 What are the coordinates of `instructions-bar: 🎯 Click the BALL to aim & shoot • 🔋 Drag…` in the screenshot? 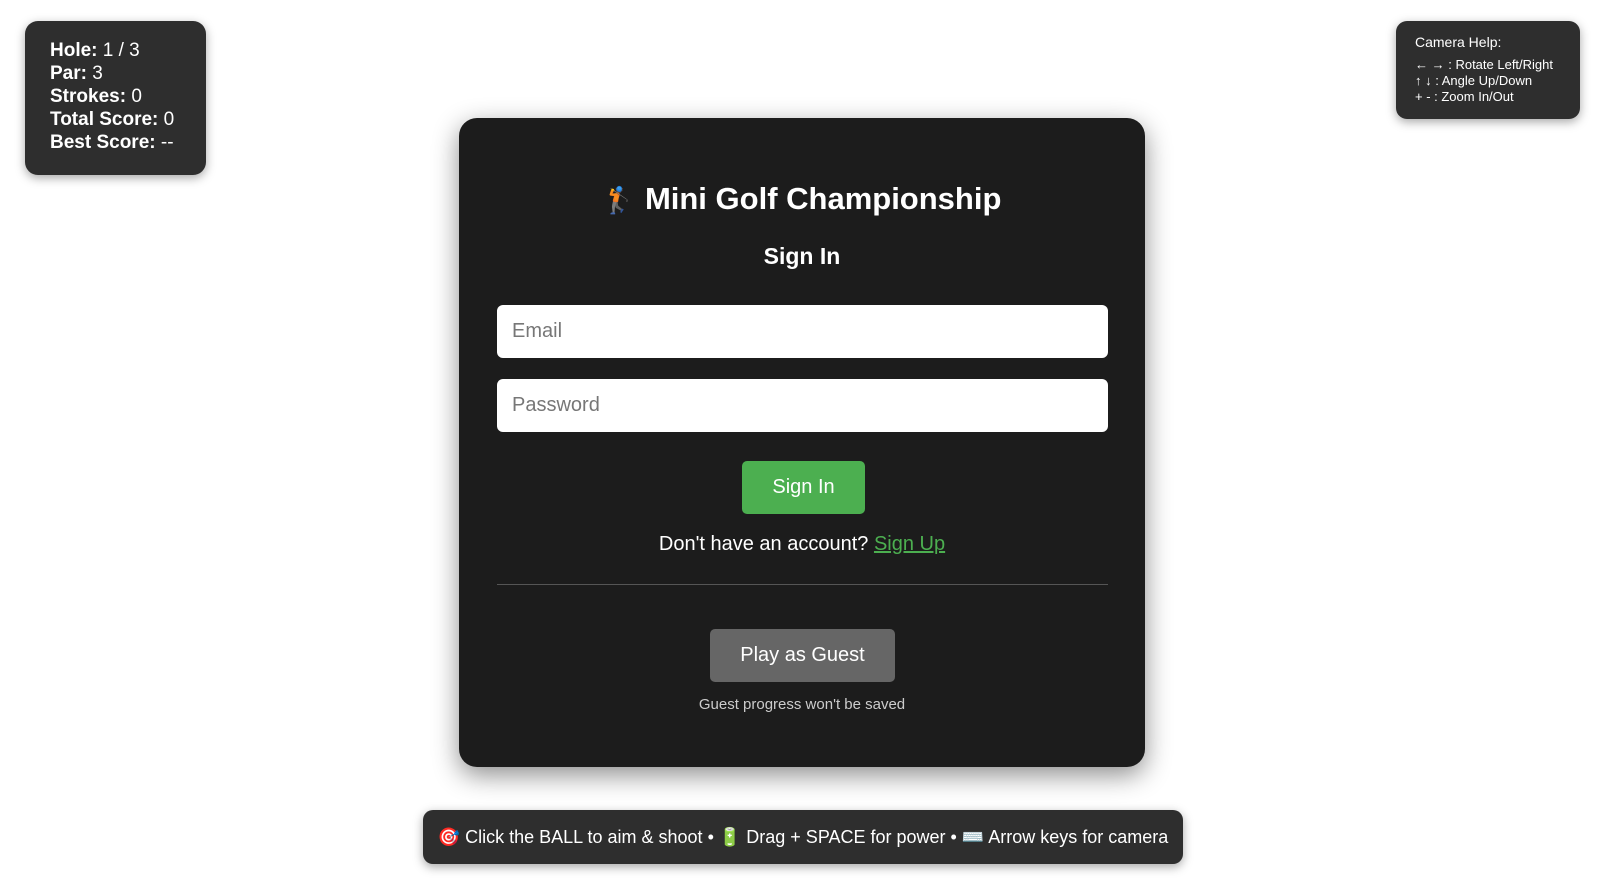 It's located at (803, 837).